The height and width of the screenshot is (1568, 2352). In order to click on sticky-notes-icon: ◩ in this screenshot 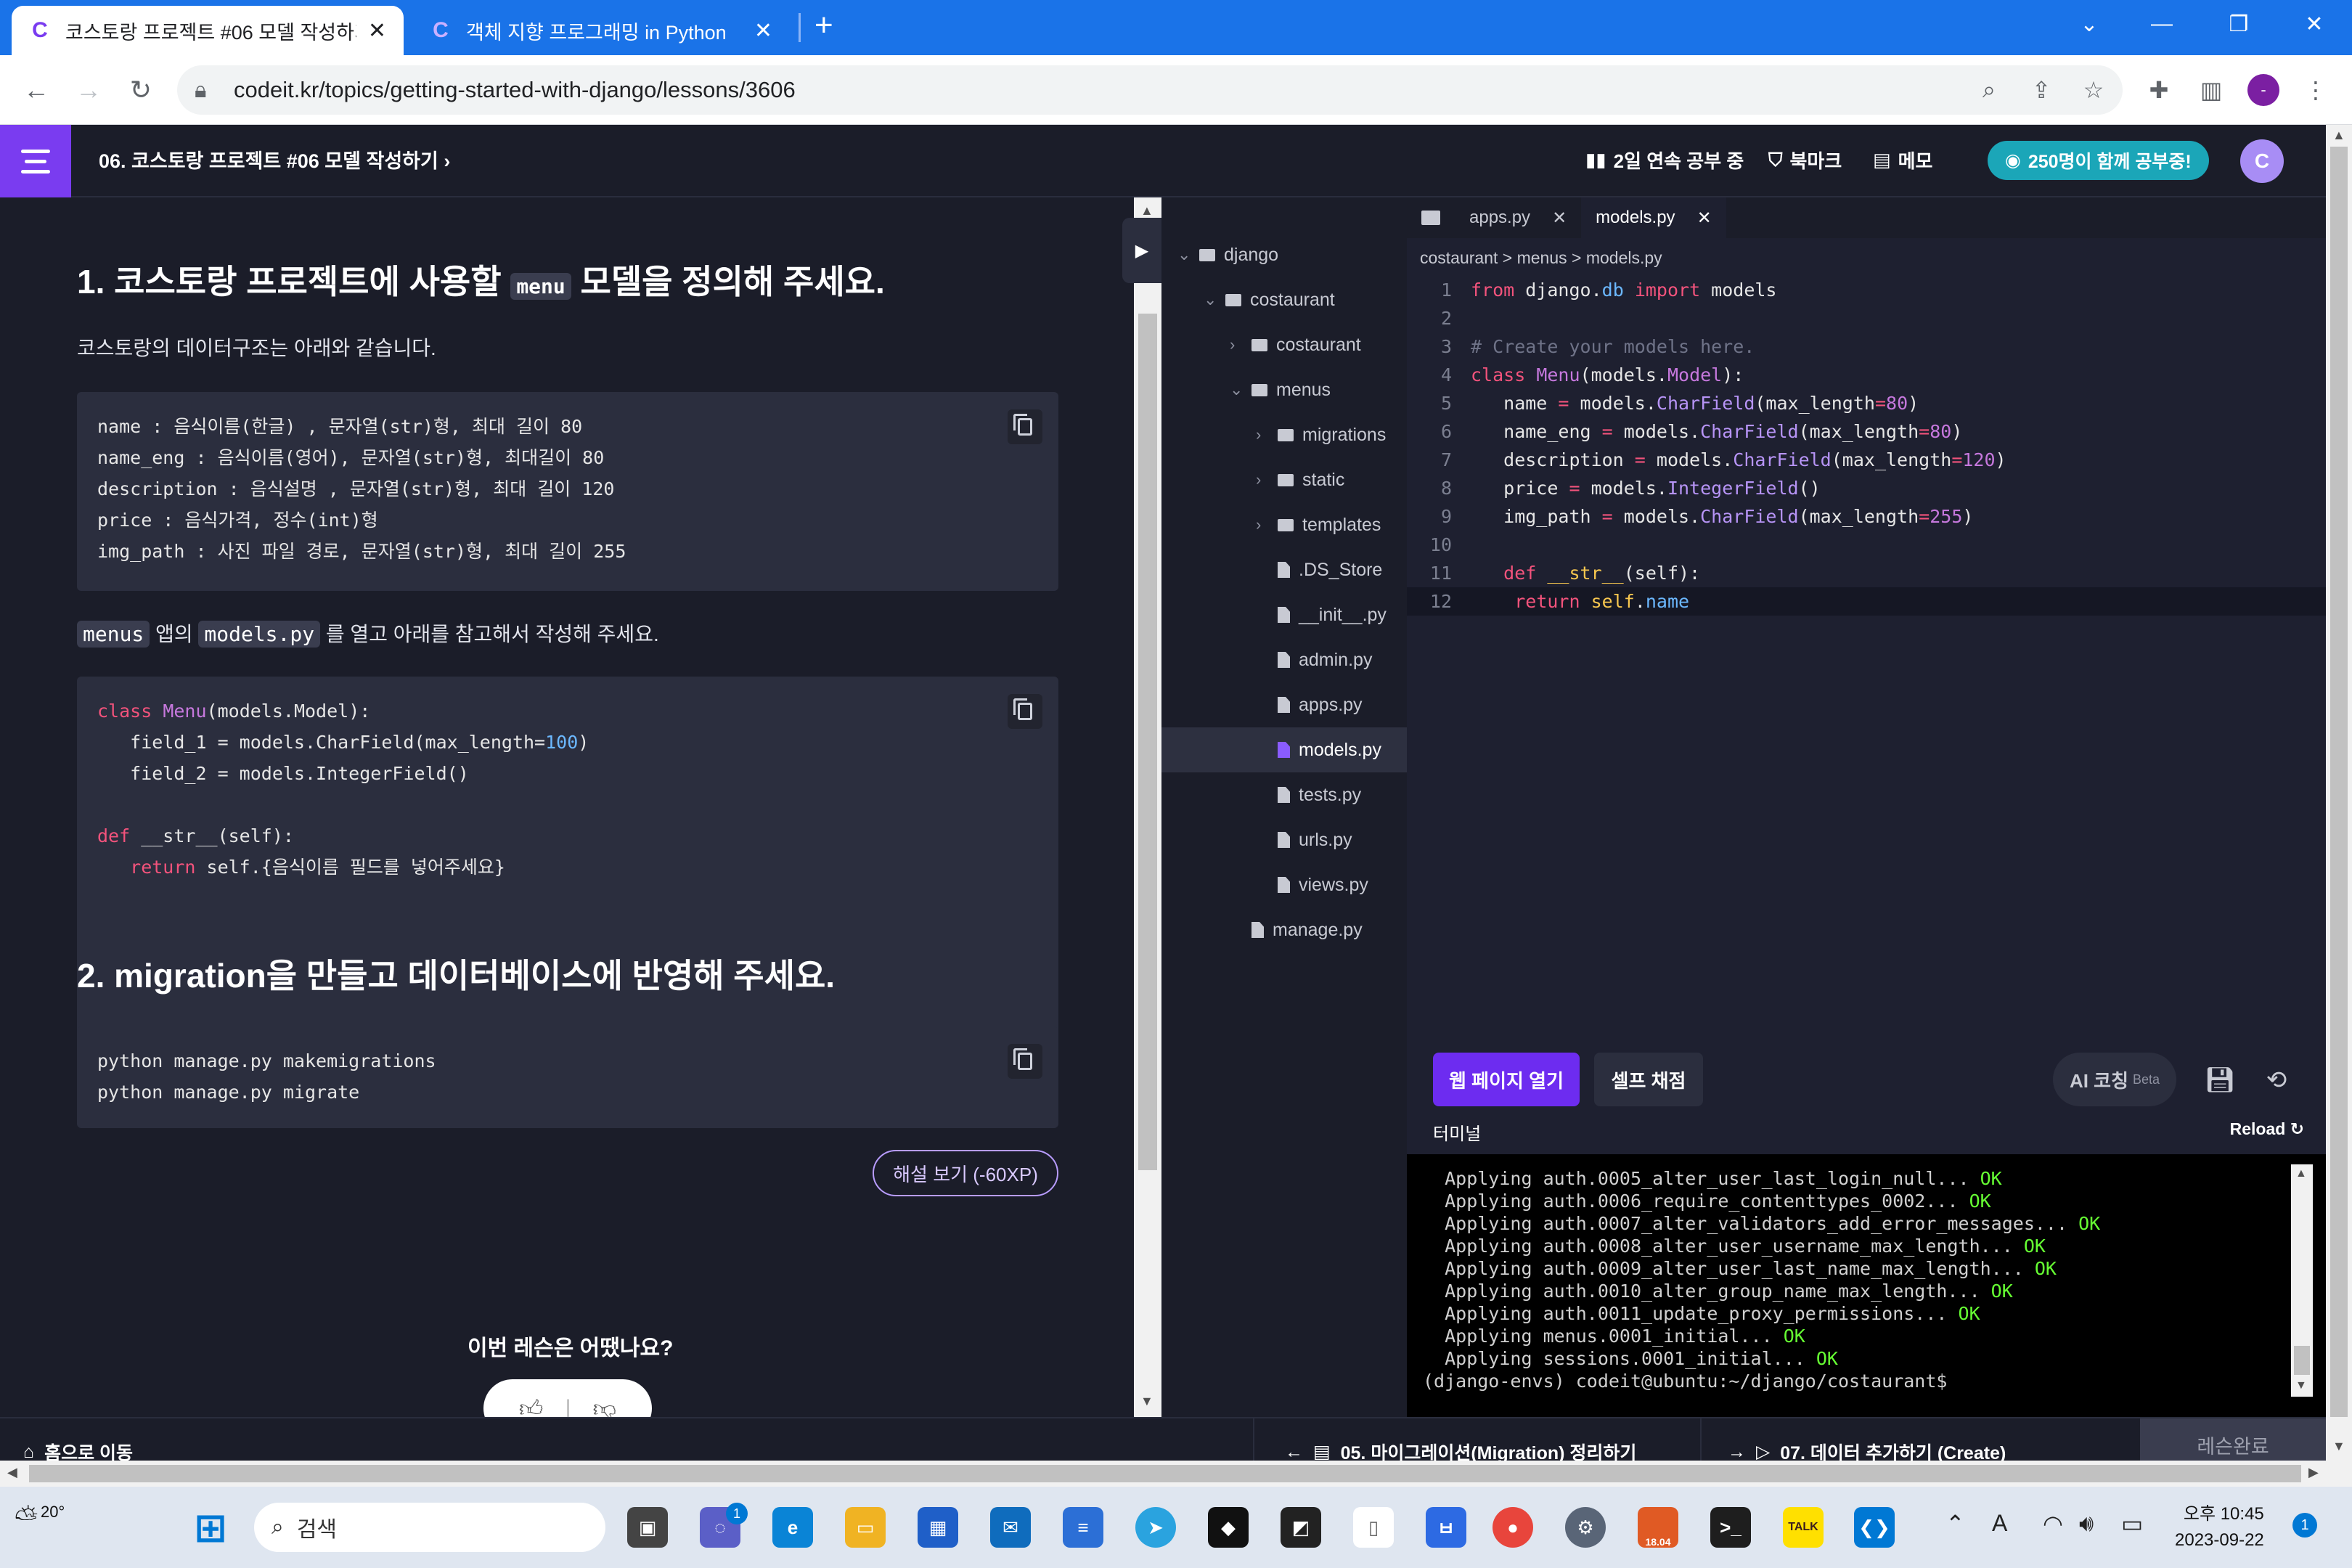, I will do `click(1301, 1527)`.